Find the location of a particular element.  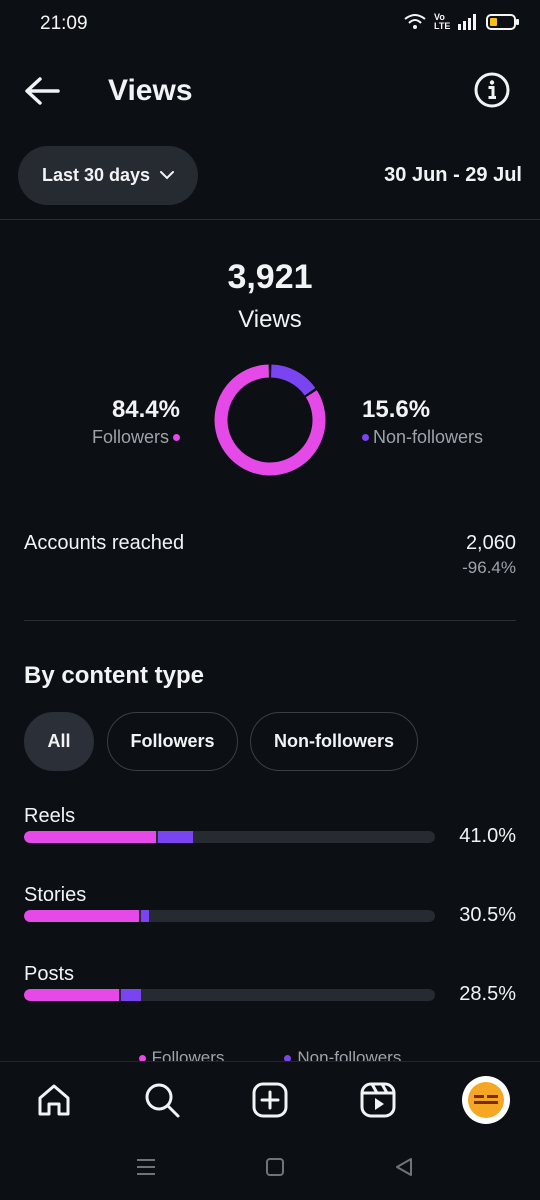

info-button is located at coordinates (492, 90).